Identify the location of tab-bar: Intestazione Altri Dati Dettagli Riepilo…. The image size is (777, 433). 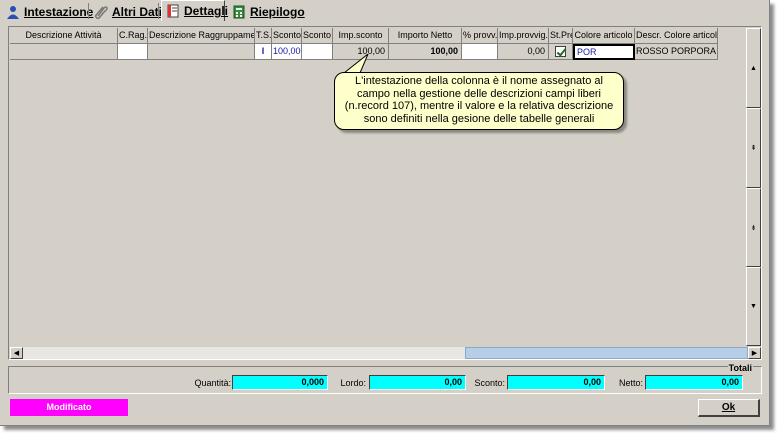
(385, 11).